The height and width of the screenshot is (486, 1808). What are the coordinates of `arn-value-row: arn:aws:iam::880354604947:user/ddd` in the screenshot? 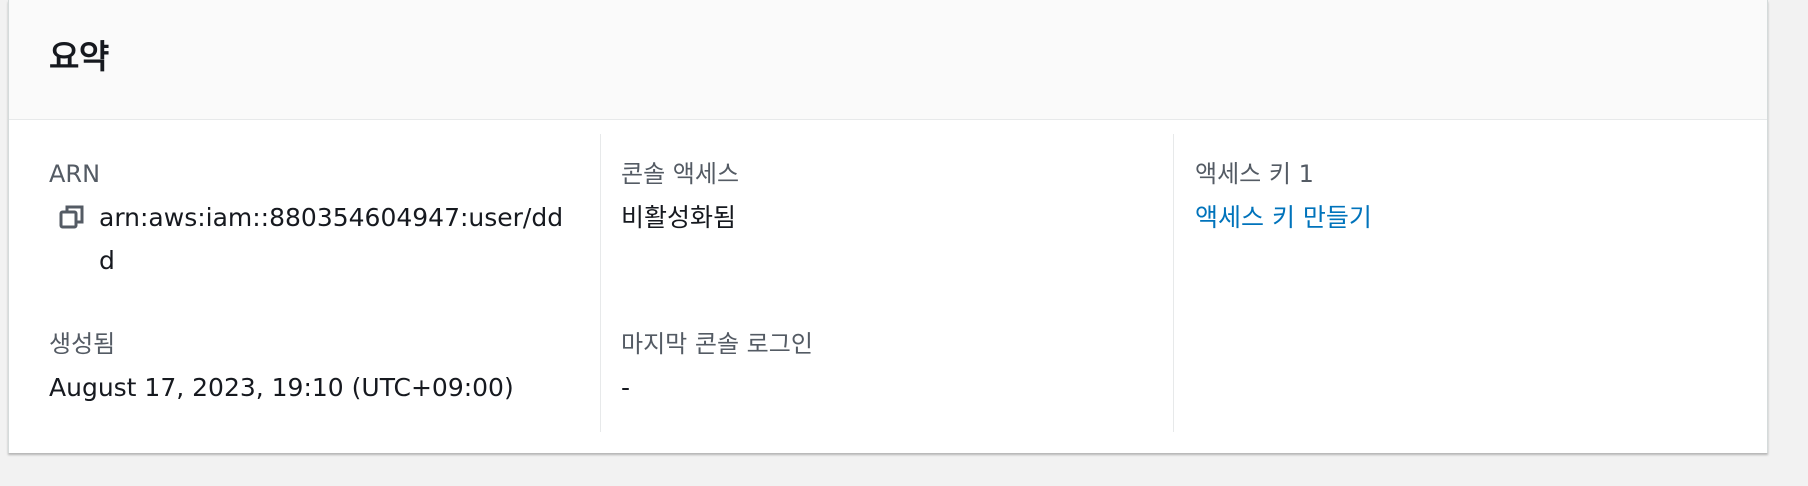 It's located at (321, 239).